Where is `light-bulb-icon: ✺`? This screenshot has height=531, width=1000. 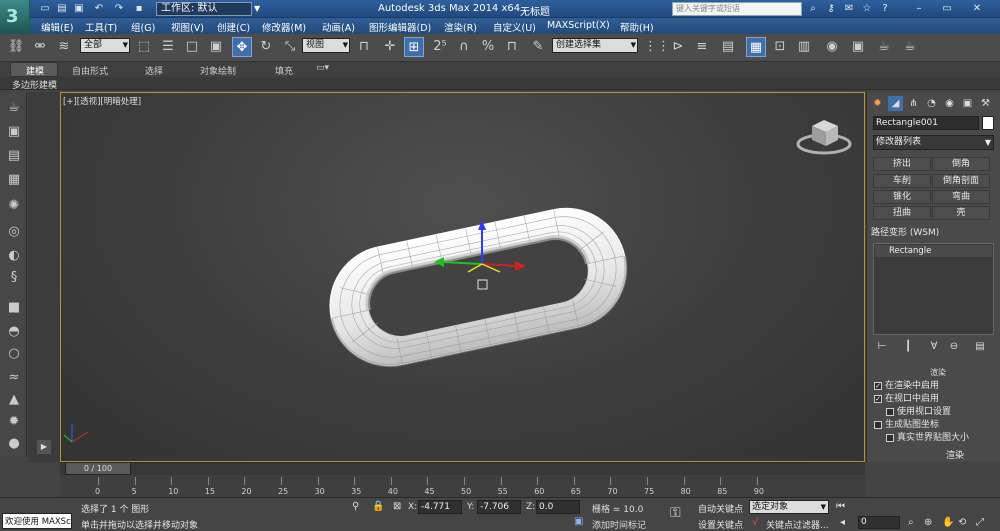 light-bulb-icon: ✺ is located at coordinates (14, 206).